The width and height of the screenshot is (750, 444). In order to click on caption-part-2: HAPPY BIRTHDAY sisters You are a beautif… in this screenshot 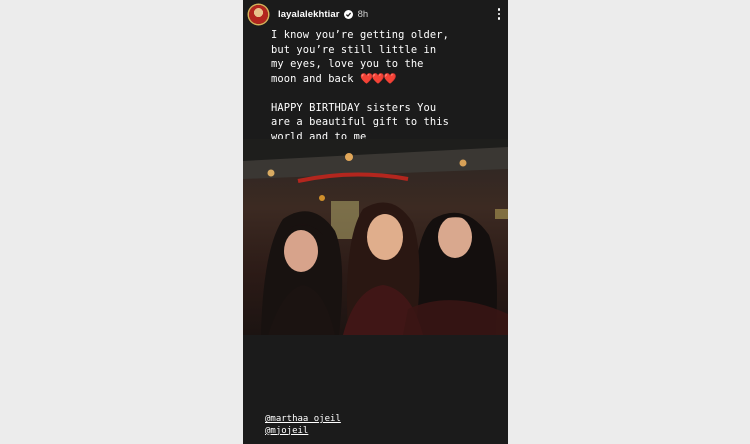, I will do `click(360, 122)`.